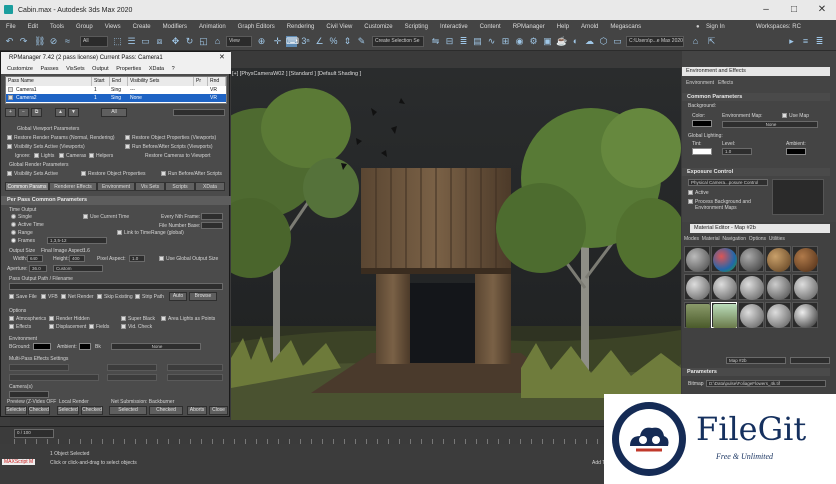 This screenshot has height=484, width=836. What do you see at coordinates (822, 10) in the screenshot?
I see `close-button: ✕` at bounding box center [822, 10].